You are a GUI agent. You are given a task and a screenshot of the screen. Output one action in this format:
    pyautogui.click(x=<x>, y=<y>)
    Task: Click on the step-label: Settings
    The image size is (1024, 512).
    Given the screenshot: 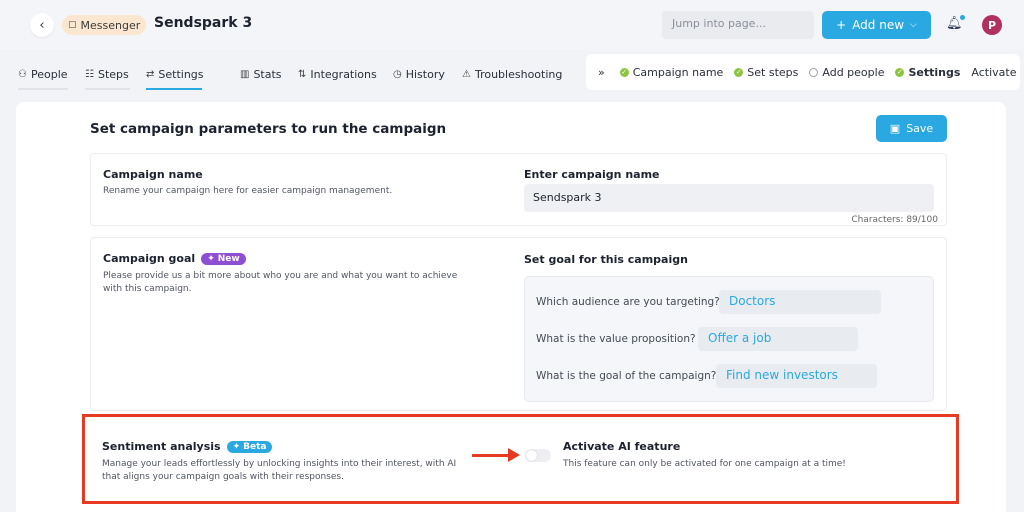 What is the action you would take?
    pyautogui.click(x=934, y=72)
    